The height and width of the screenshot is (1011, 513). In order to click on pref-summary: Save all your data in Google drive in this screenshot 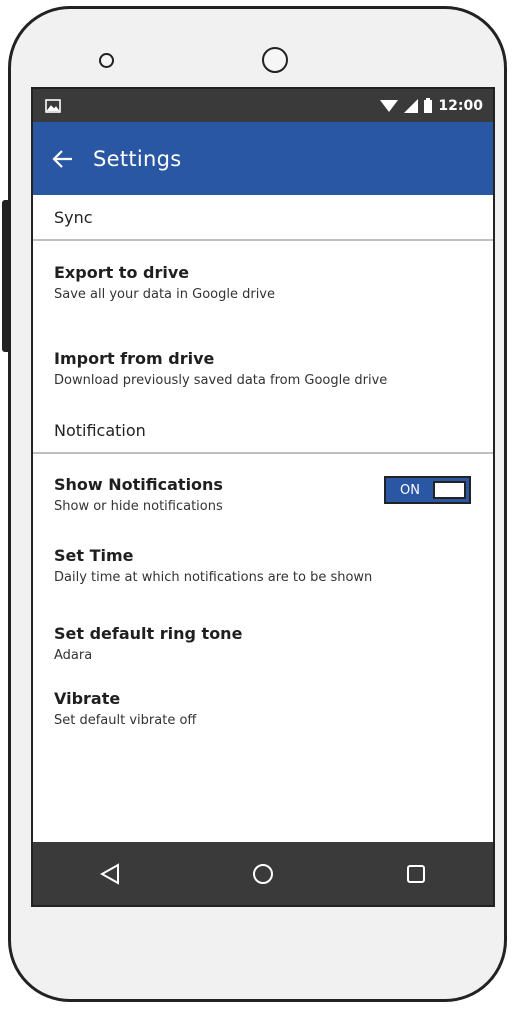, I will do `click(164, 294)`.